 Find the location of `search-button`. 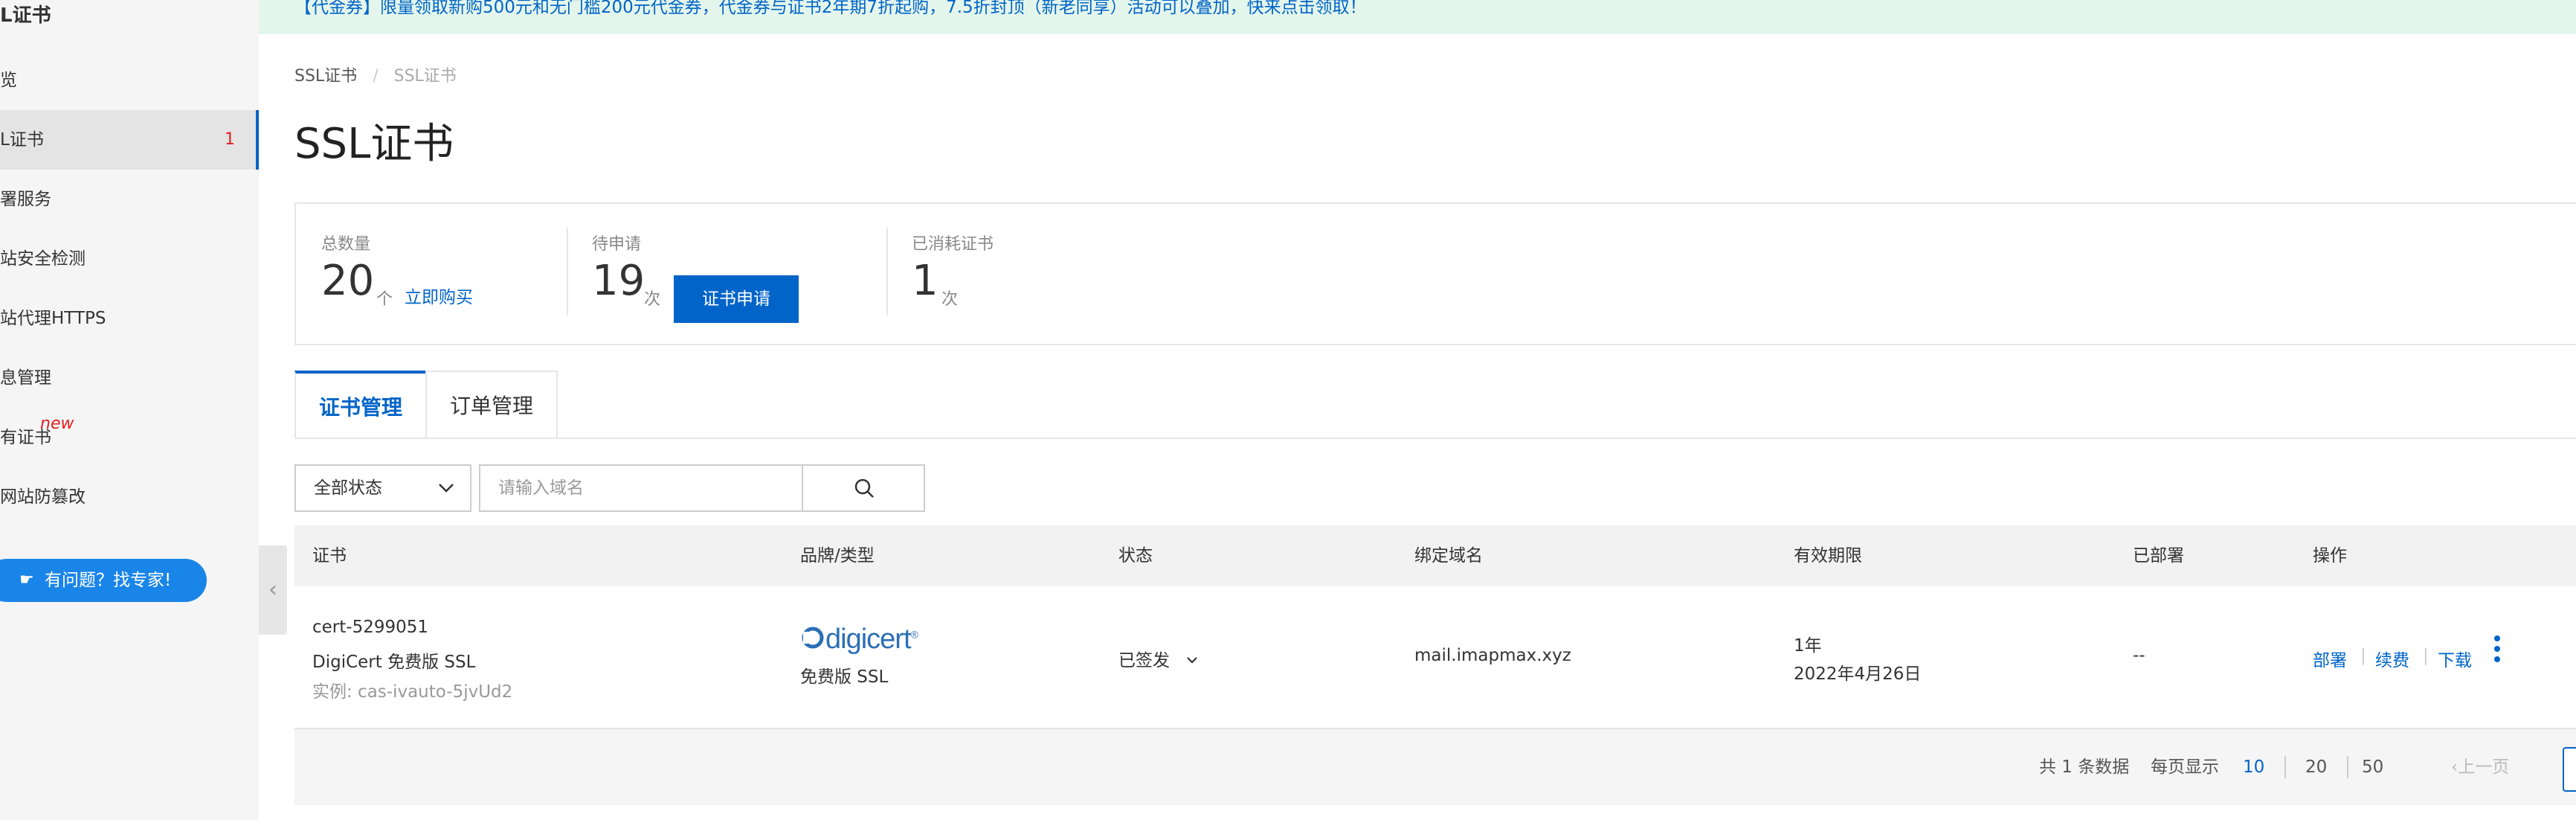

search-button is located at coordinates (863, 488).